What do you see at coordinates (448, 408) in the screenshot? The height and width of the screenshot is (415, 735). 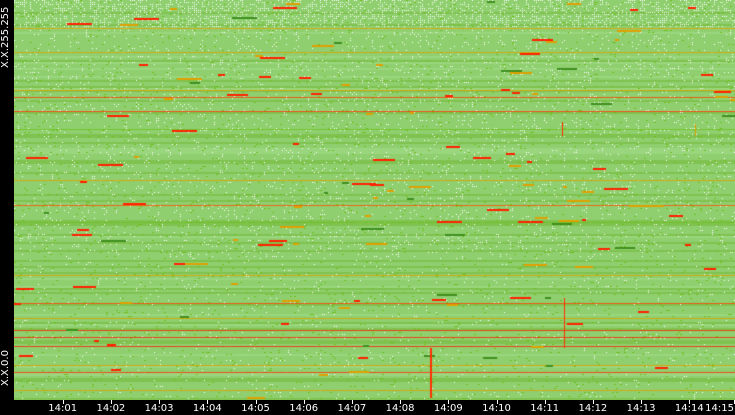 I see `x-tick-label: 14:09` at bounding box center [448, 408].